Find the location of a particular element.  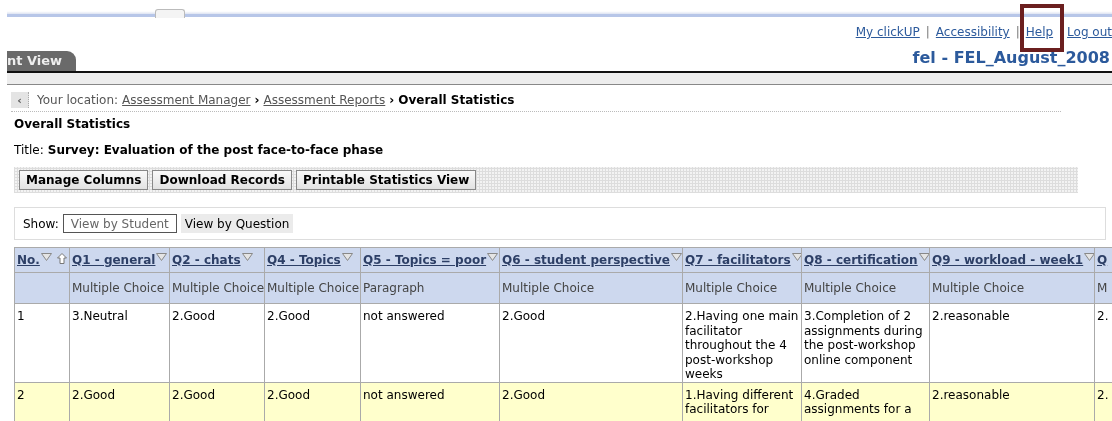

breadcrumb-label: Your location: is located at coordinates (78, 100).